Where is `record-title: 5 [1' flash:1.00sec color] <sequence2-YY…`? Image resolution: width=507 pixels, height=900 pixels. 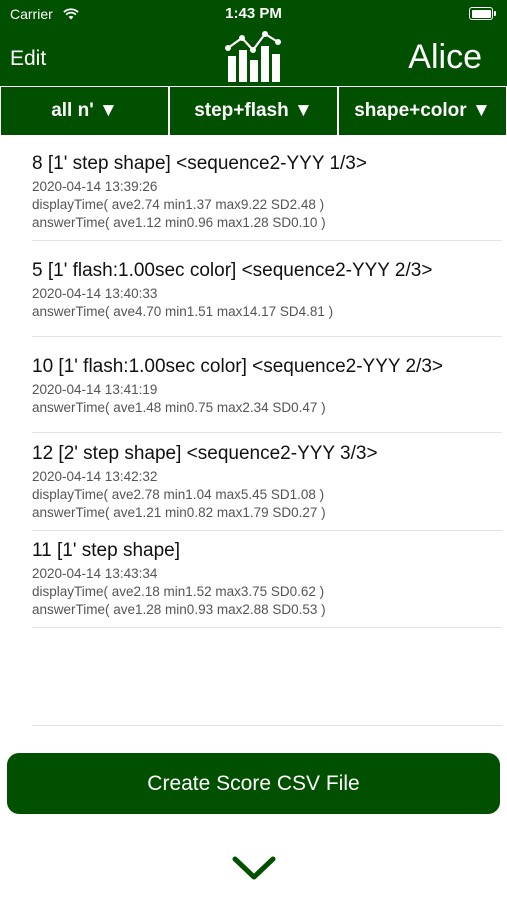 record-title: 5 [1' flash:1.00sec color] <sequence2-YY… is located at coordinates (232, 270).